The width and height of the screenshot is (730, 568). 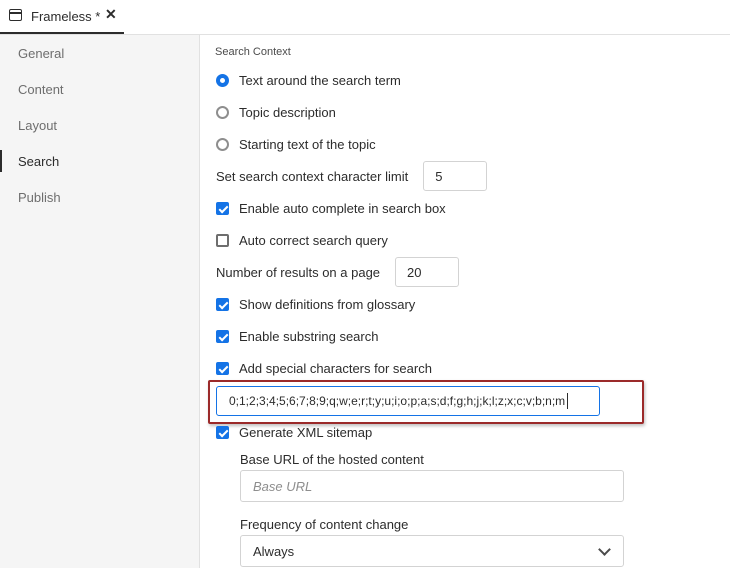 What do you see at coordinates (298, 272) in the screenshot?
I see `results-per-page-label: Number of results on a page` at bounding box center [298, 272].